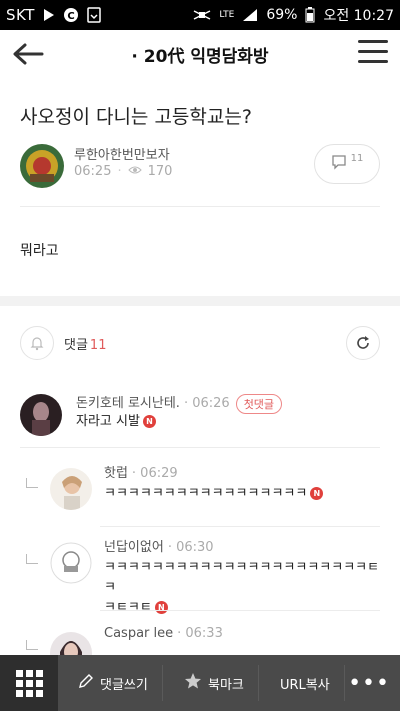 This screenshot has height=711, width=400. Describe the element at coordinates (310, 15) in the screenshot. I see `battery-icon` at that location.